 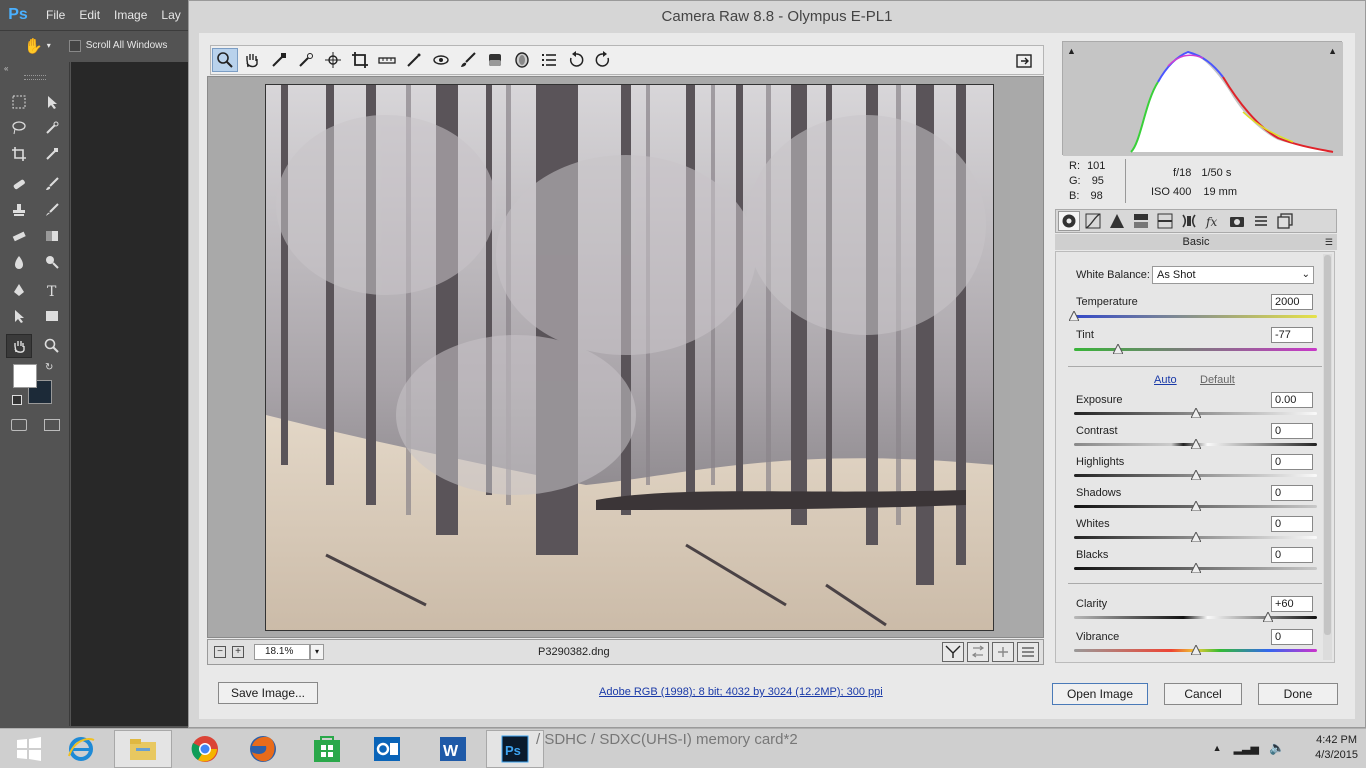 I want to click on blacks-slider, so click(x=1195, y=568).